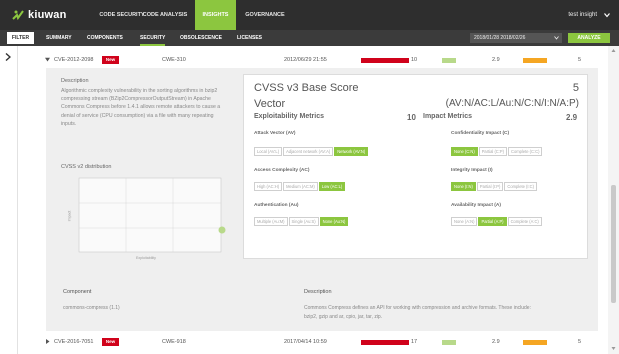  What do you see at coordinates (275, 133) in the screenshot?
I see `attack-vector-label: Attack Vector (AV)` at bounding box center [275, 133].